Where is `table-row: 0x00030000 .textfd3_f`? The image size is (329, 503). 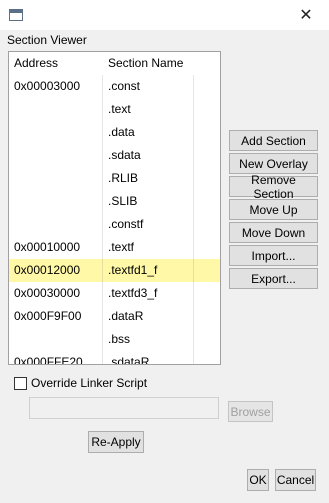
table-row: 0x00030000 .textfd3_f is located at coordinates (114, 293).